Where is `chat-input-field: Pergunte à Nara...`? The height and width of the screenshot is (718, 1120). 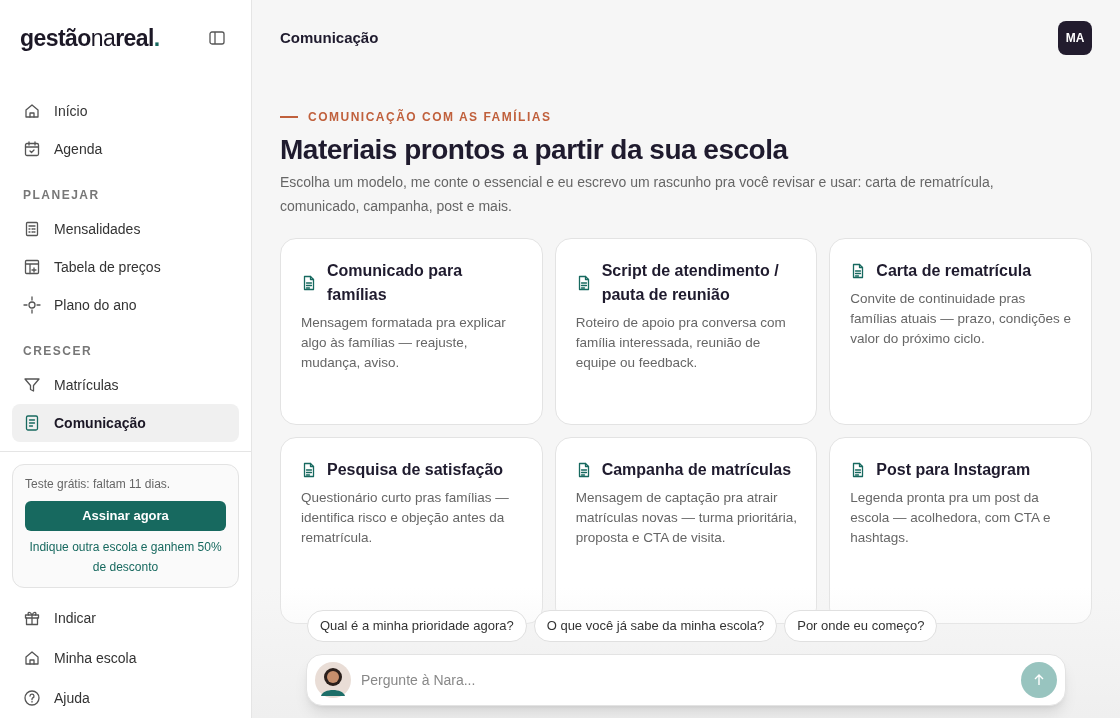
chat-input-field: Pergunte à Nara... is located at coordinates (691, 680).